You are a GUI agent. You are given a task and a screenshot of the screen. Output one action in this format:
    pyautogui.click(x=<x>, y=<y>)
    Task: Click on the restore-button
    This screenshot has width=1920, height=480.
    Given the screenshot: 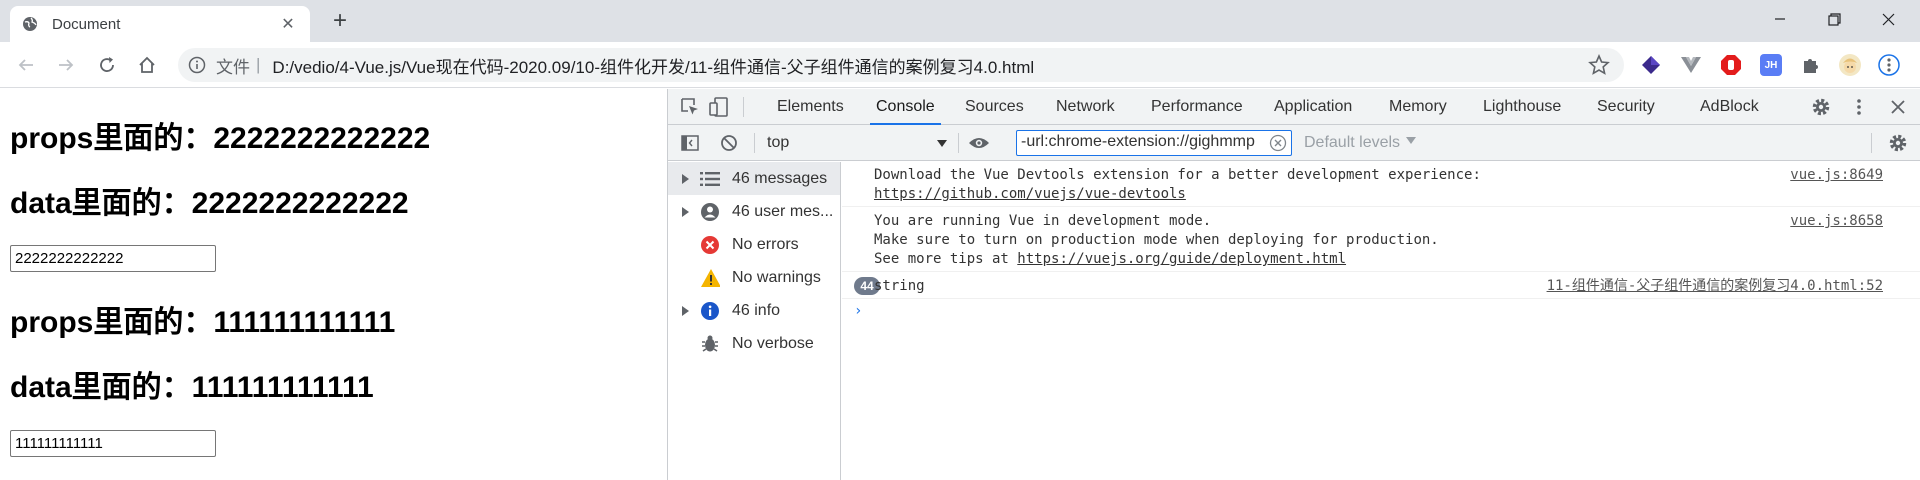 What is the action you would take?
    pyautogui.click(x=1834, y=19)
    